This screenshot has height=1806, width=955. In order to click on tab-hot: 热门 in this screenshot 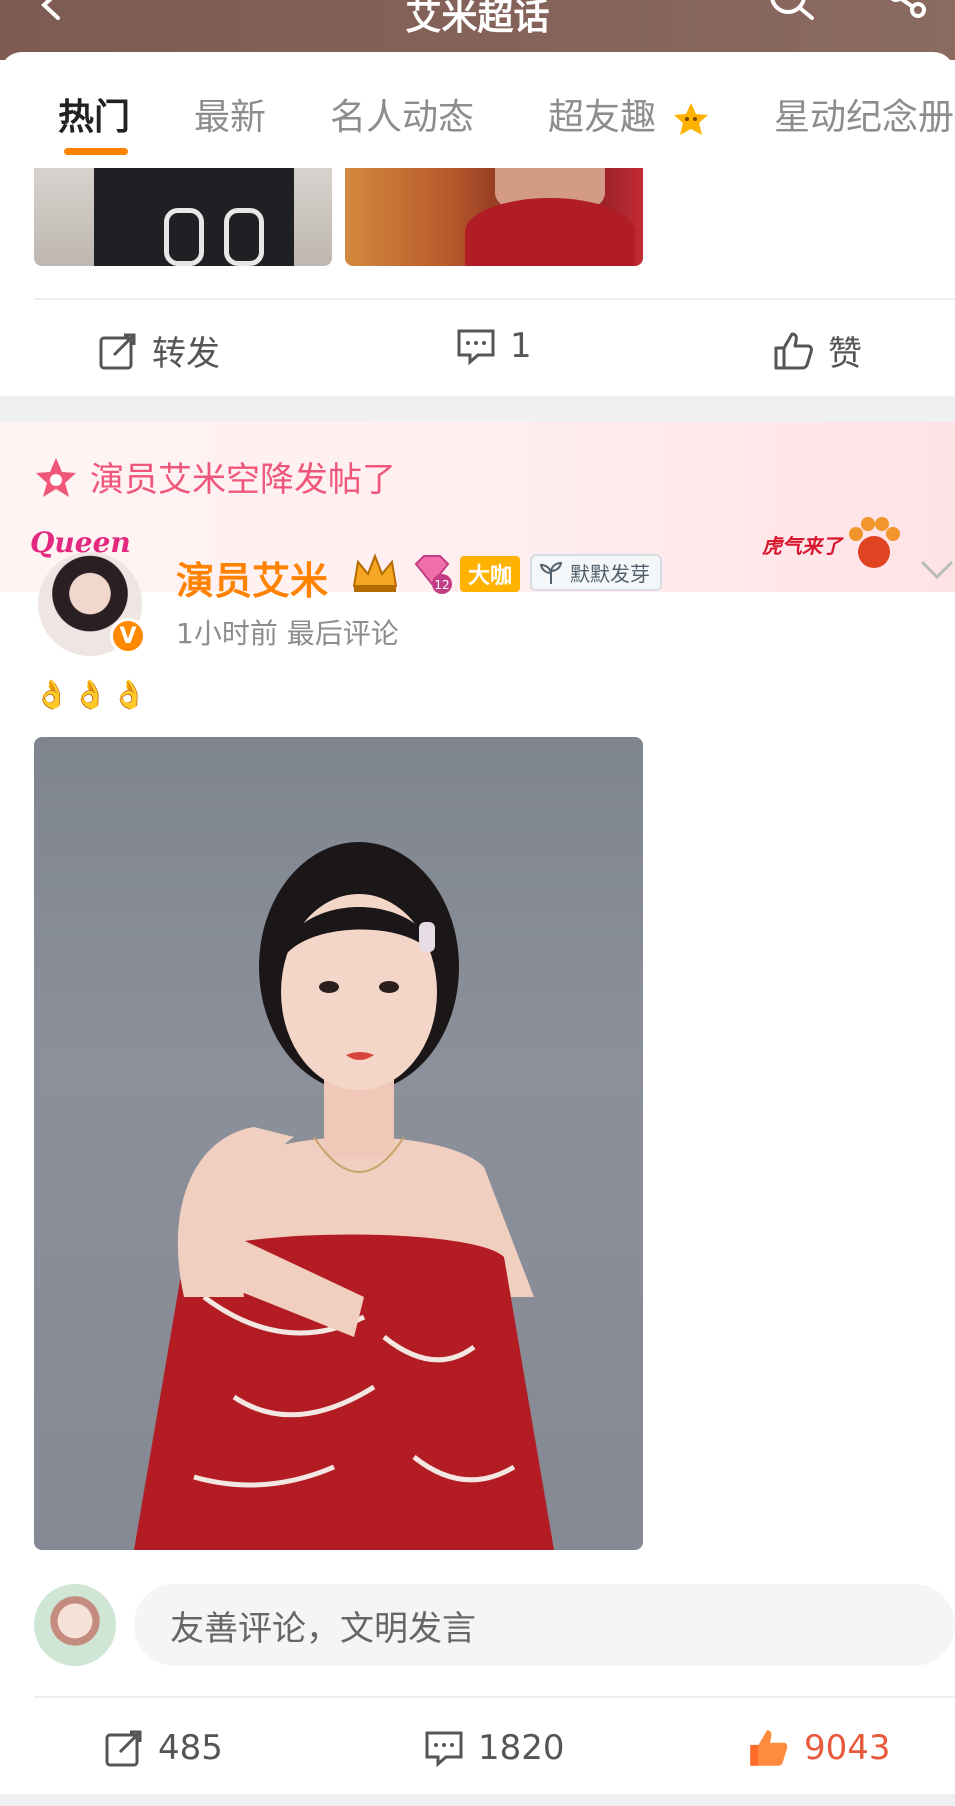, I will do `click(94, 114)`.